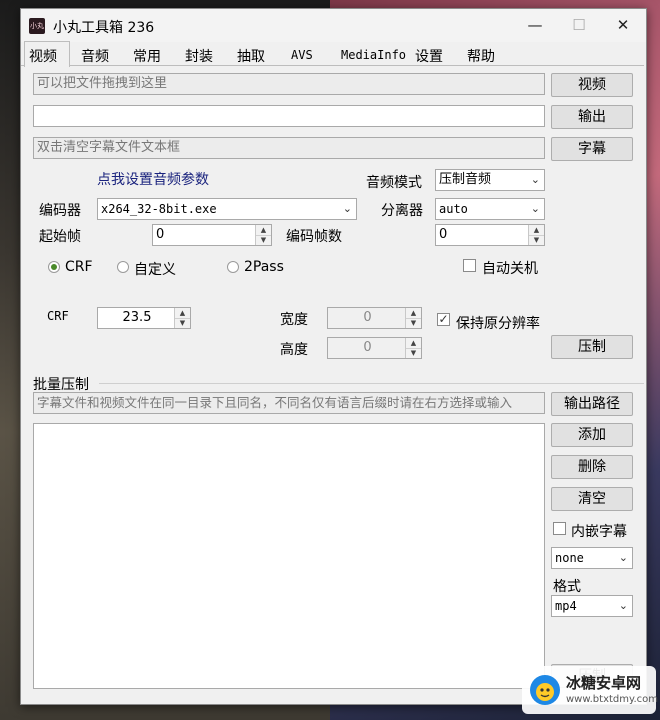 Image resolution: width=660 pixels, height=720 pixels. Describe the element at coordinates (592, 499) in the screenshot. I see `clear-button: 清空` at that location.